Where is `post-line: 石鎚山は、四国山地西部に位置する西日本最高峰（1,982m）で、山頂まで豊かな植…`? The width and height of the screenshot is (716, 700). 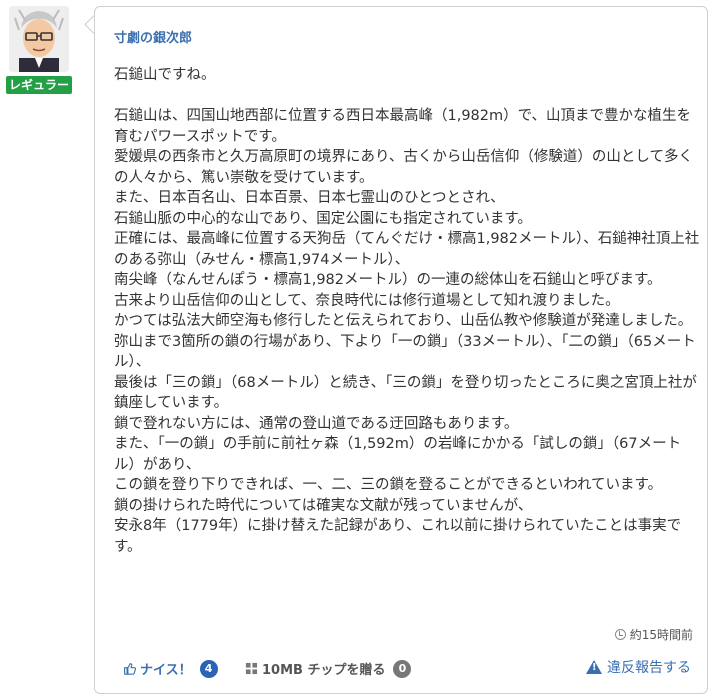 post-line: 石鎚山は、四国山地西部に位置する西日本最高峰（1,982m）で、山頂まで豊かな植… is located at coordinates (403, 126).